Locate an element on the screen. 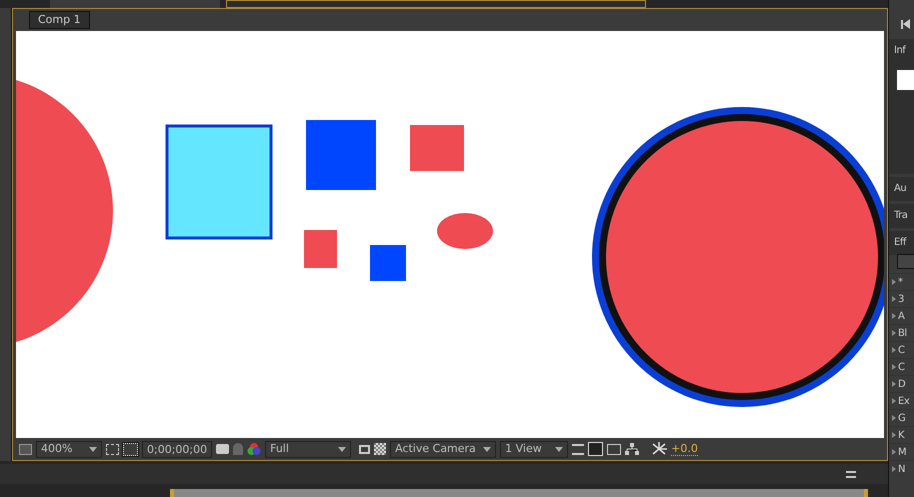 The width and height of the screenshot is (914, 497). menu-icon is located at coordinates (851, 474).